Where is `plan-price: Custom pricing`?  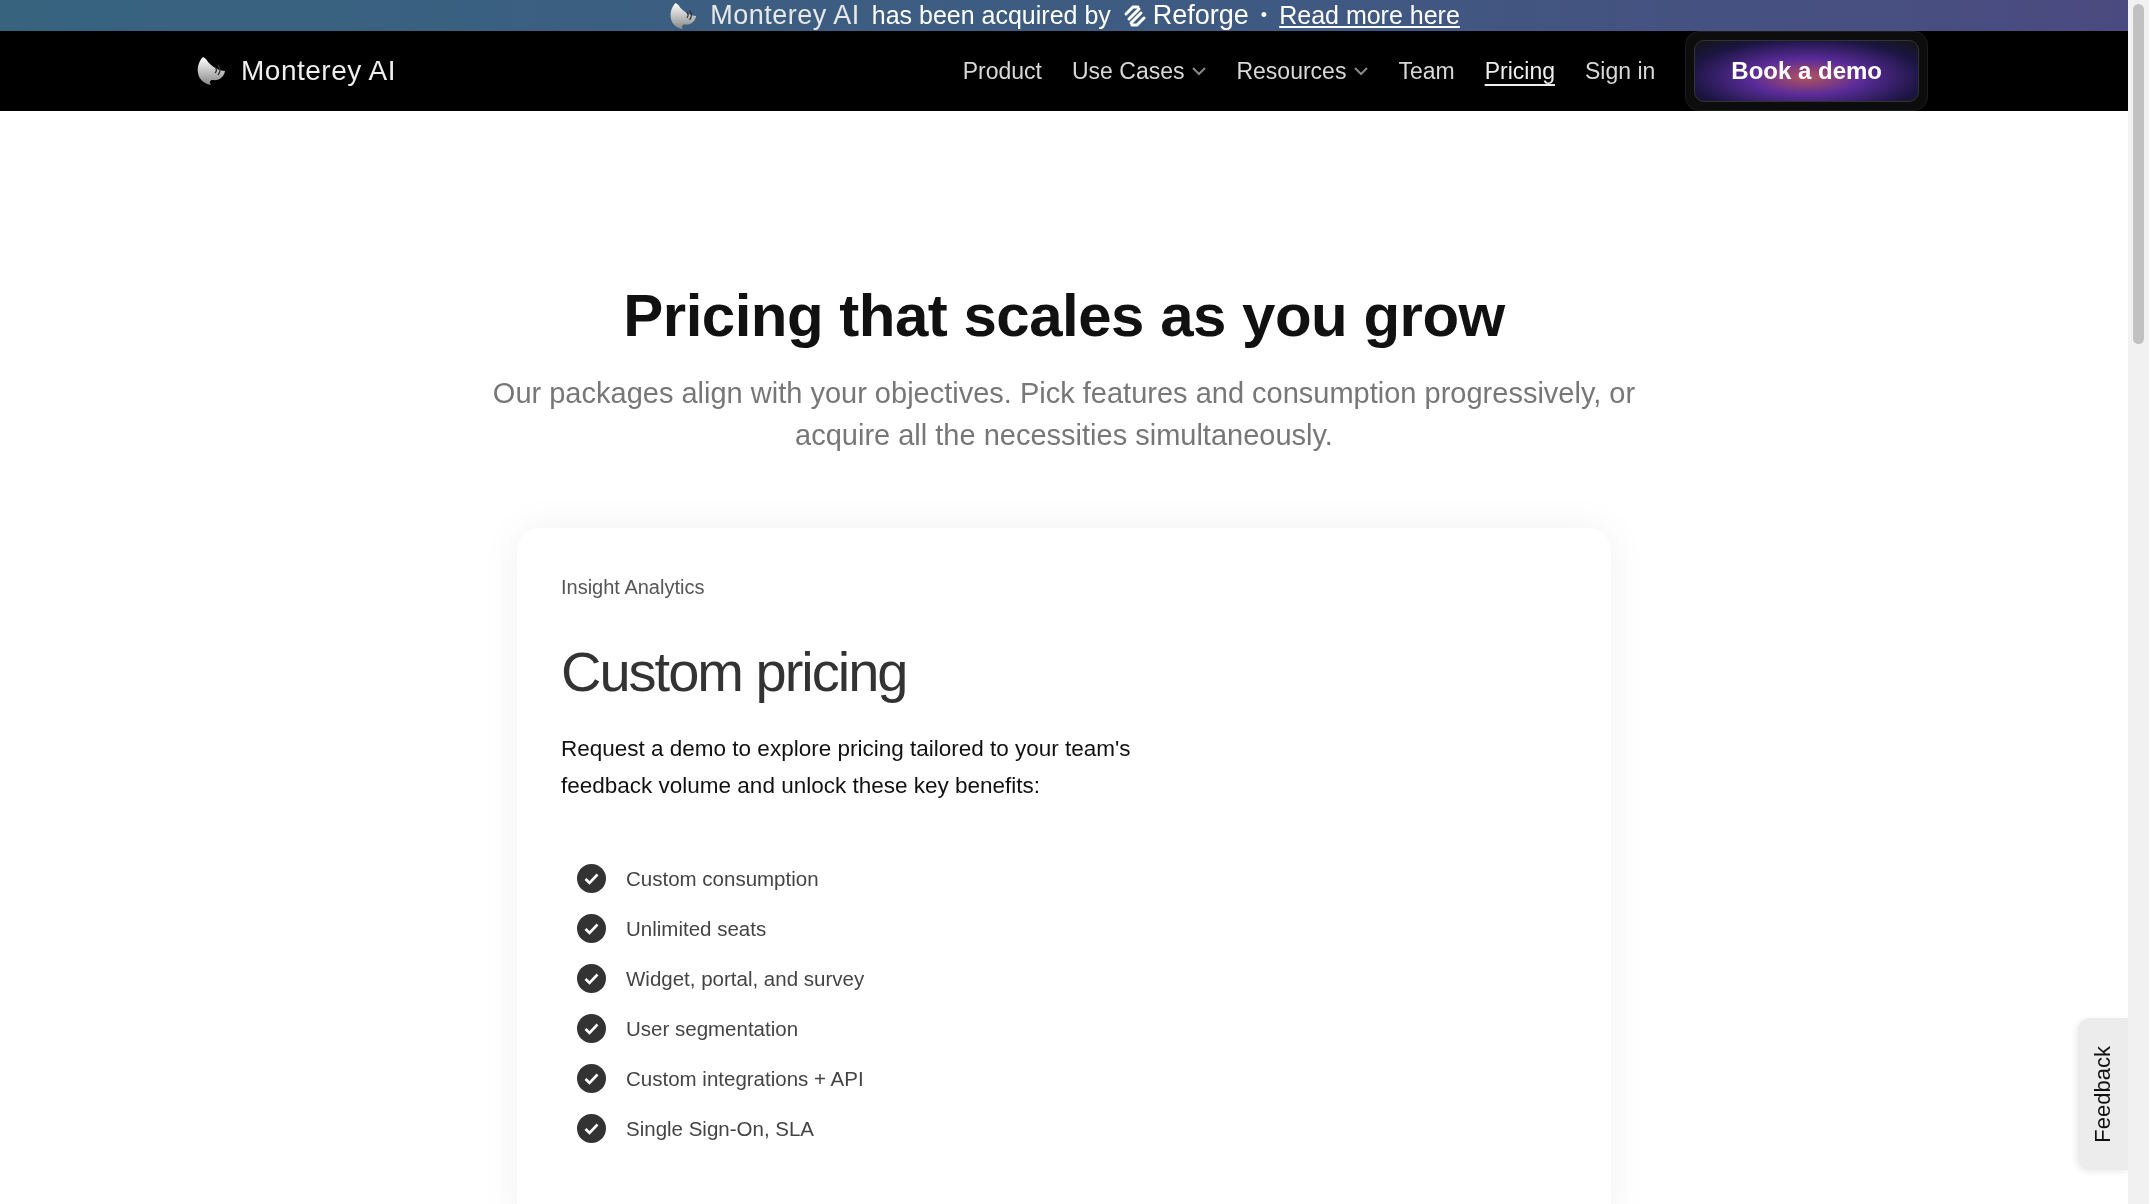
plan-price: Custom pricing is located at coordinates (734, 671).